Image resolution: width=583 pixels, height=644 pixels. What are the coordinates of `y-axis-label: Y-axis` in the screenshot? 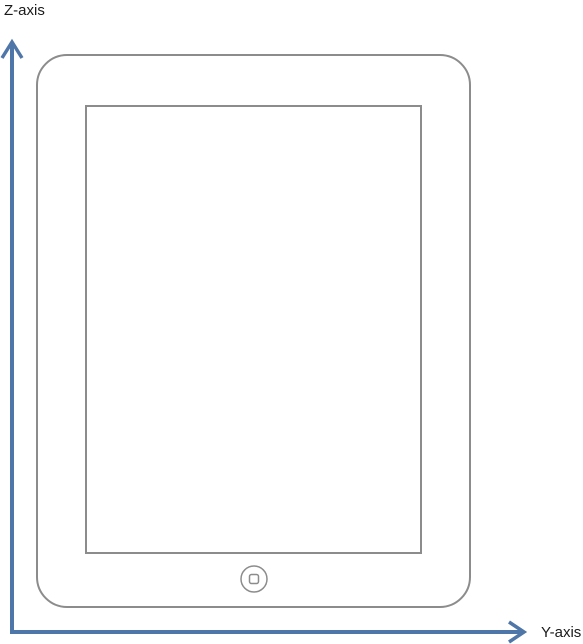 It's located at (561, 632).